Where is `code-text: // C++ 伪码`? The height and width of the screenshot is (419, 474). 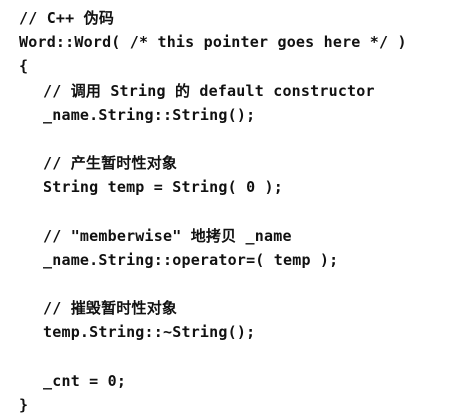 code-text: // C++ 伪码 is located at coordinates (67, 18).